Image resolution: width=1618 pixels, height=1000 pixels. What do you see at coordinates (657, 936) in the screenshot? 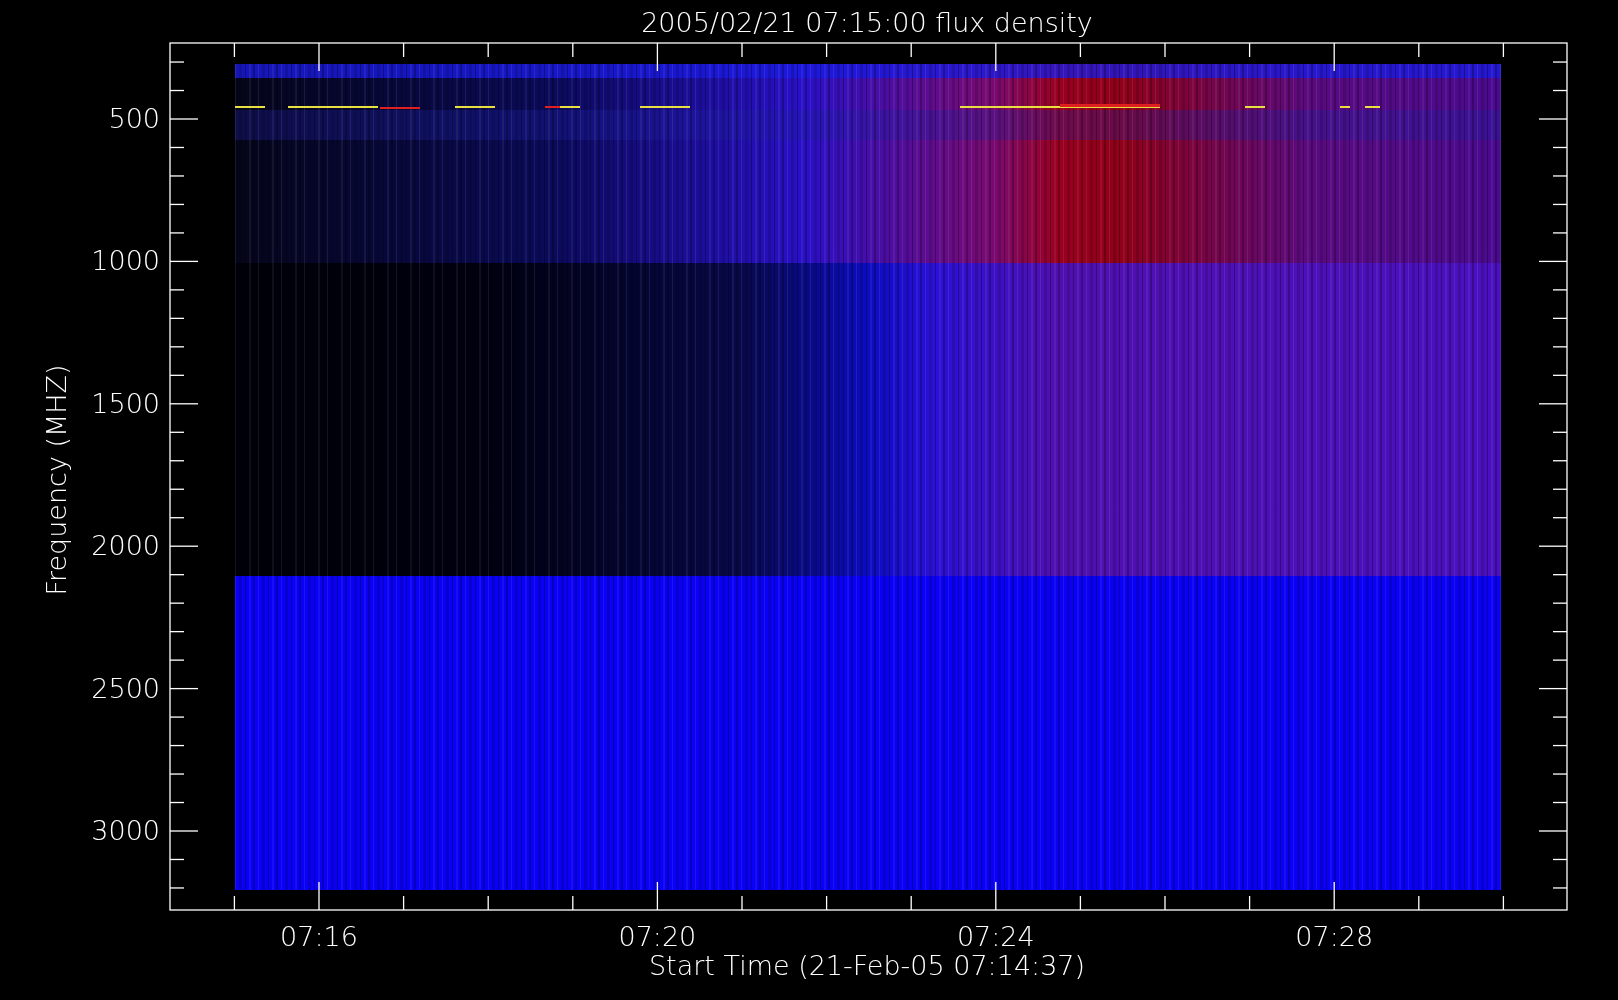
I see `x-tick-label: 07:20` at bounding box center [657, 936].